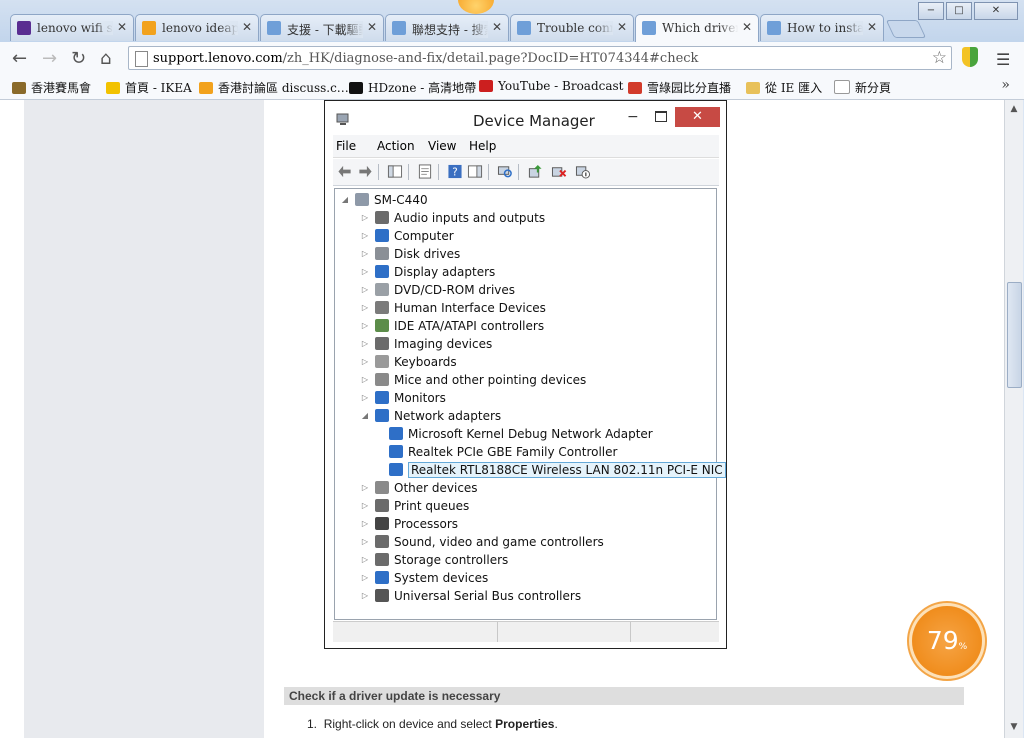 The image size is (1024, 738). Describe the element at coordinates (149, 87) in the screenshot. I see `bookmark-item: 首頁 - IKEA` at that location.